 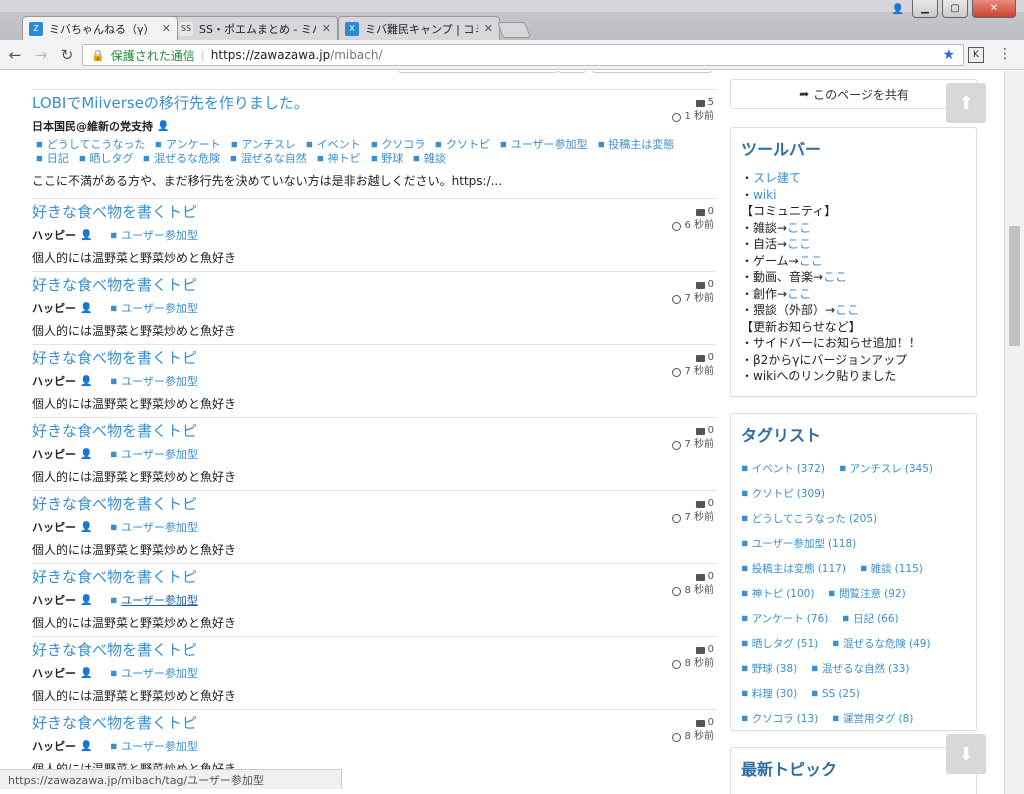 What do you see at coordinates (67, 55) in the screenshot?
I see `reload-icon: ↻` at bounding box center [67, 55].